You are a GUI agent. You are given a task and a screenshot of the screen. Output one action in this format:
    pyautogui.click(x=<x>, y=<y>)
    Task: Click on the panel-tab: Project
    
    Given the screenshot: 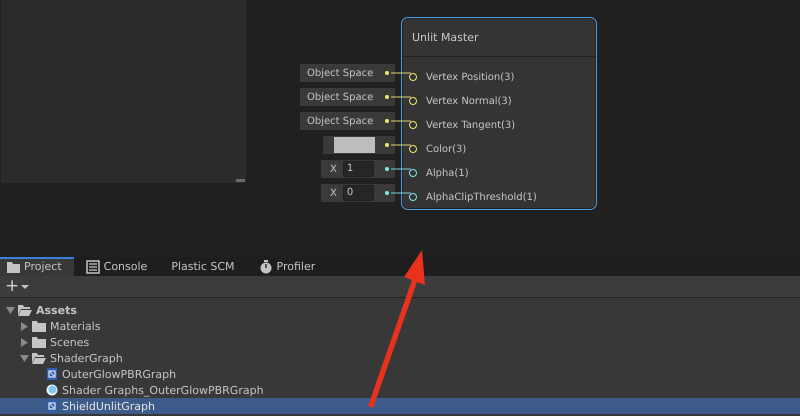 What is the action you would take?
    pyautogui.click(x=37, y=266)
    